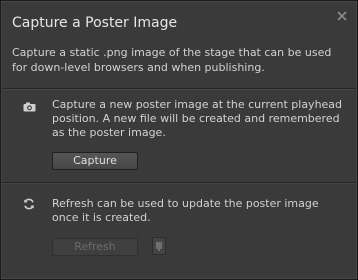 Image resolution: width=358 pixels, height=280 pixels. Describe the element at coordinates (95, 23) in the screenshot. I see `dialog-title: Capture a Poster Image` at that location.